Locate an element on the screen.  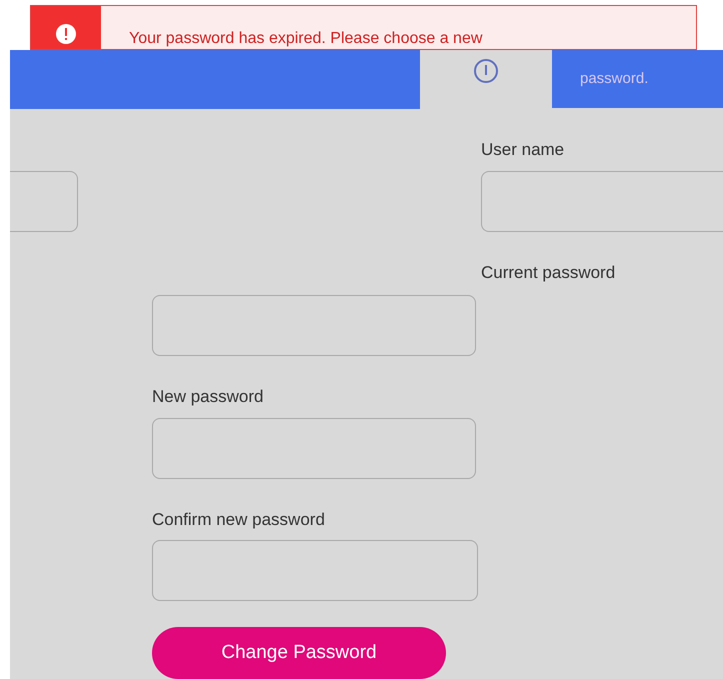
alert-message: password. is located at coordinates (614, 78).